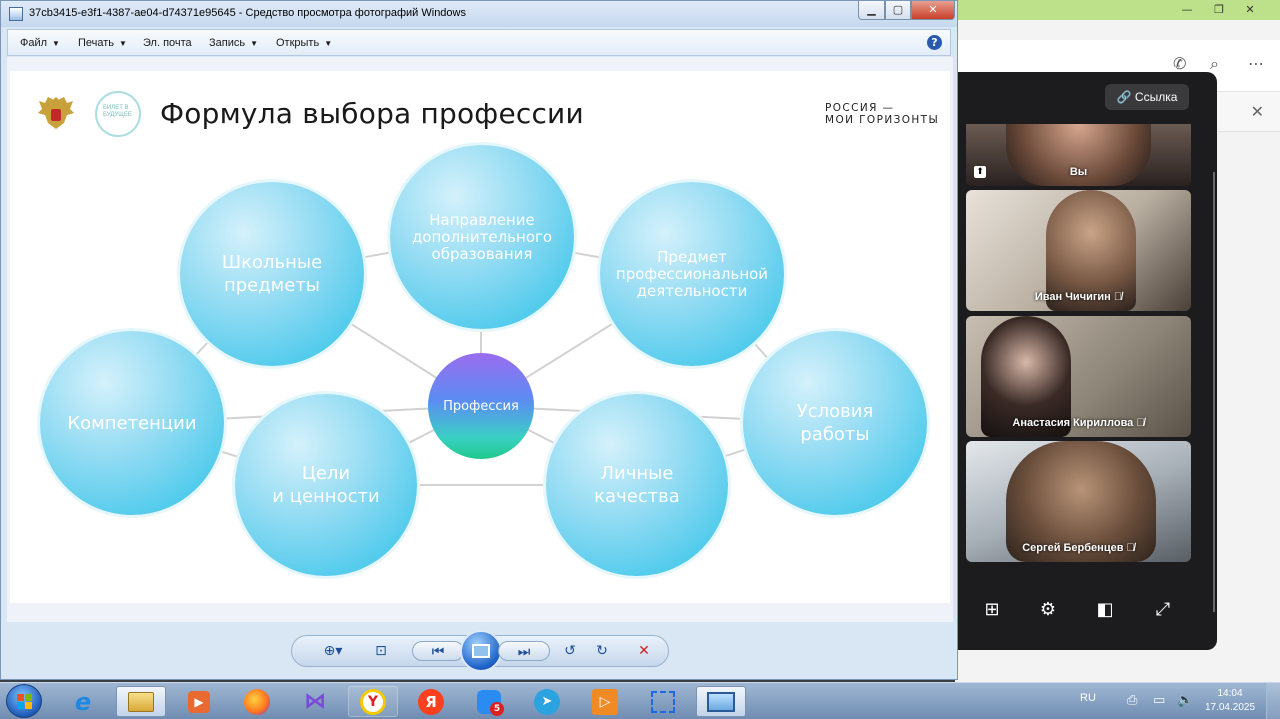 The image size is (1280, 719). What do you see at coordinates (1214, 64) in the screenshot?
I see `search-icon: ⌕` at bounding box center [1214, 64].